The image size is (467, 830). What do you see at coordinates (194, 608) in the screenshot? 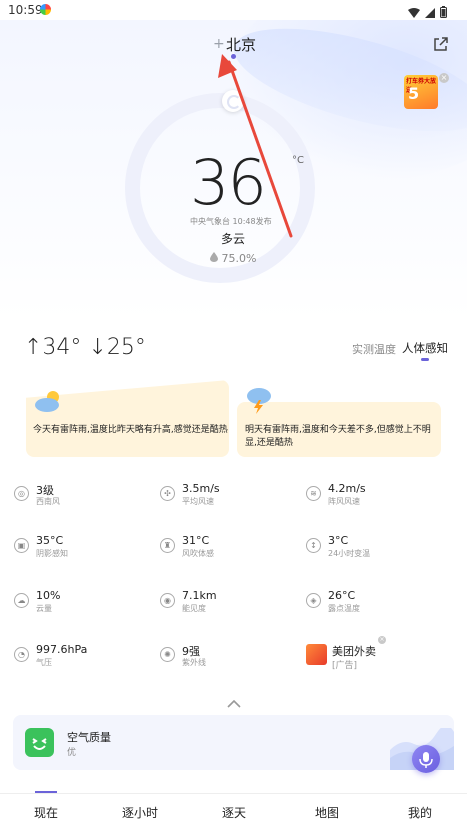
I see `detail-label: 能见度` at bounding box center [194, 608].